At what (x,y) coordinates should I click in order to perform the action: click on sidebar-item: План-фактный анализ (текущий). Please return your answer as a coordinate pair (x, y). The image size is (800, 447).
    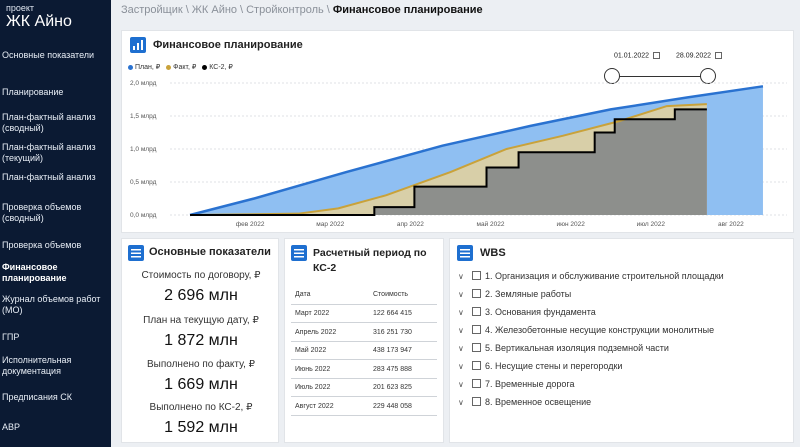
    Looking at the image, I should click on (55, 153).